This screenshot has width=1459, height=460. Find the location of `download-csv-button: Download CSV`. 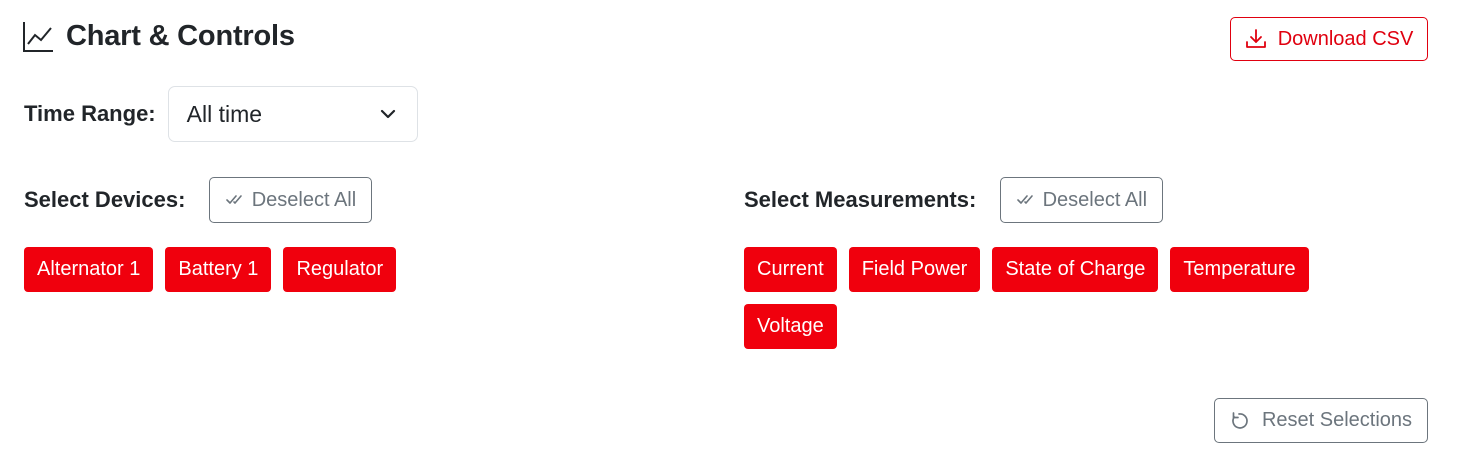

download-csv-button: Download CSV is located at coordinates (1329, 39).